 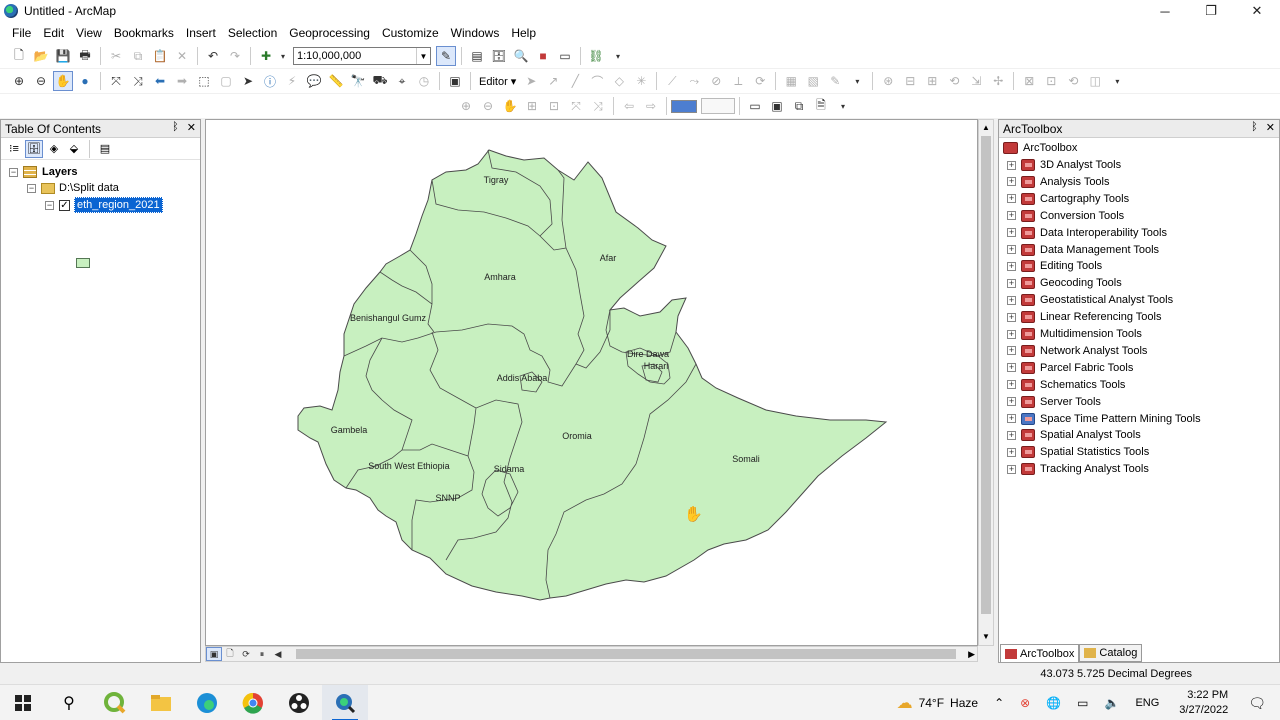 What do you see at coordinates (760, 81) in the screenshot?
I see `rotate-icon: ⟳` at bounding box center [760, 81].